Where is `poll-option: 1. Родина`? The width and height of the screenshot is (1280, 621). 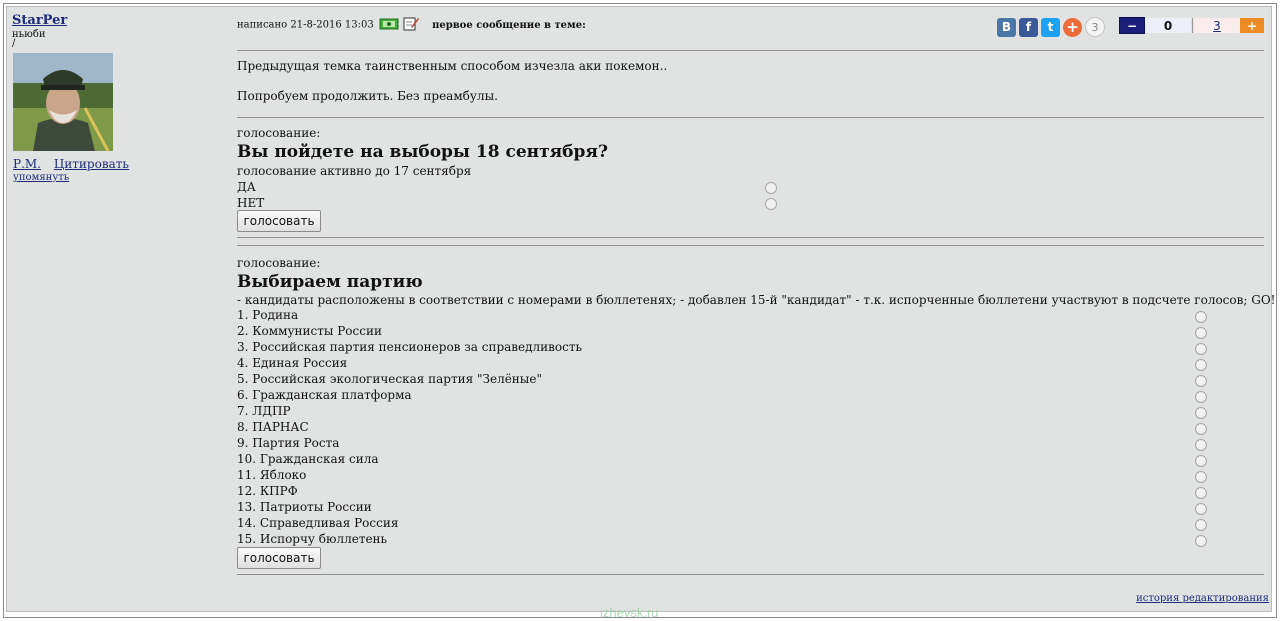 poll-option: 1. Родина is located at coordinates (268, 315).